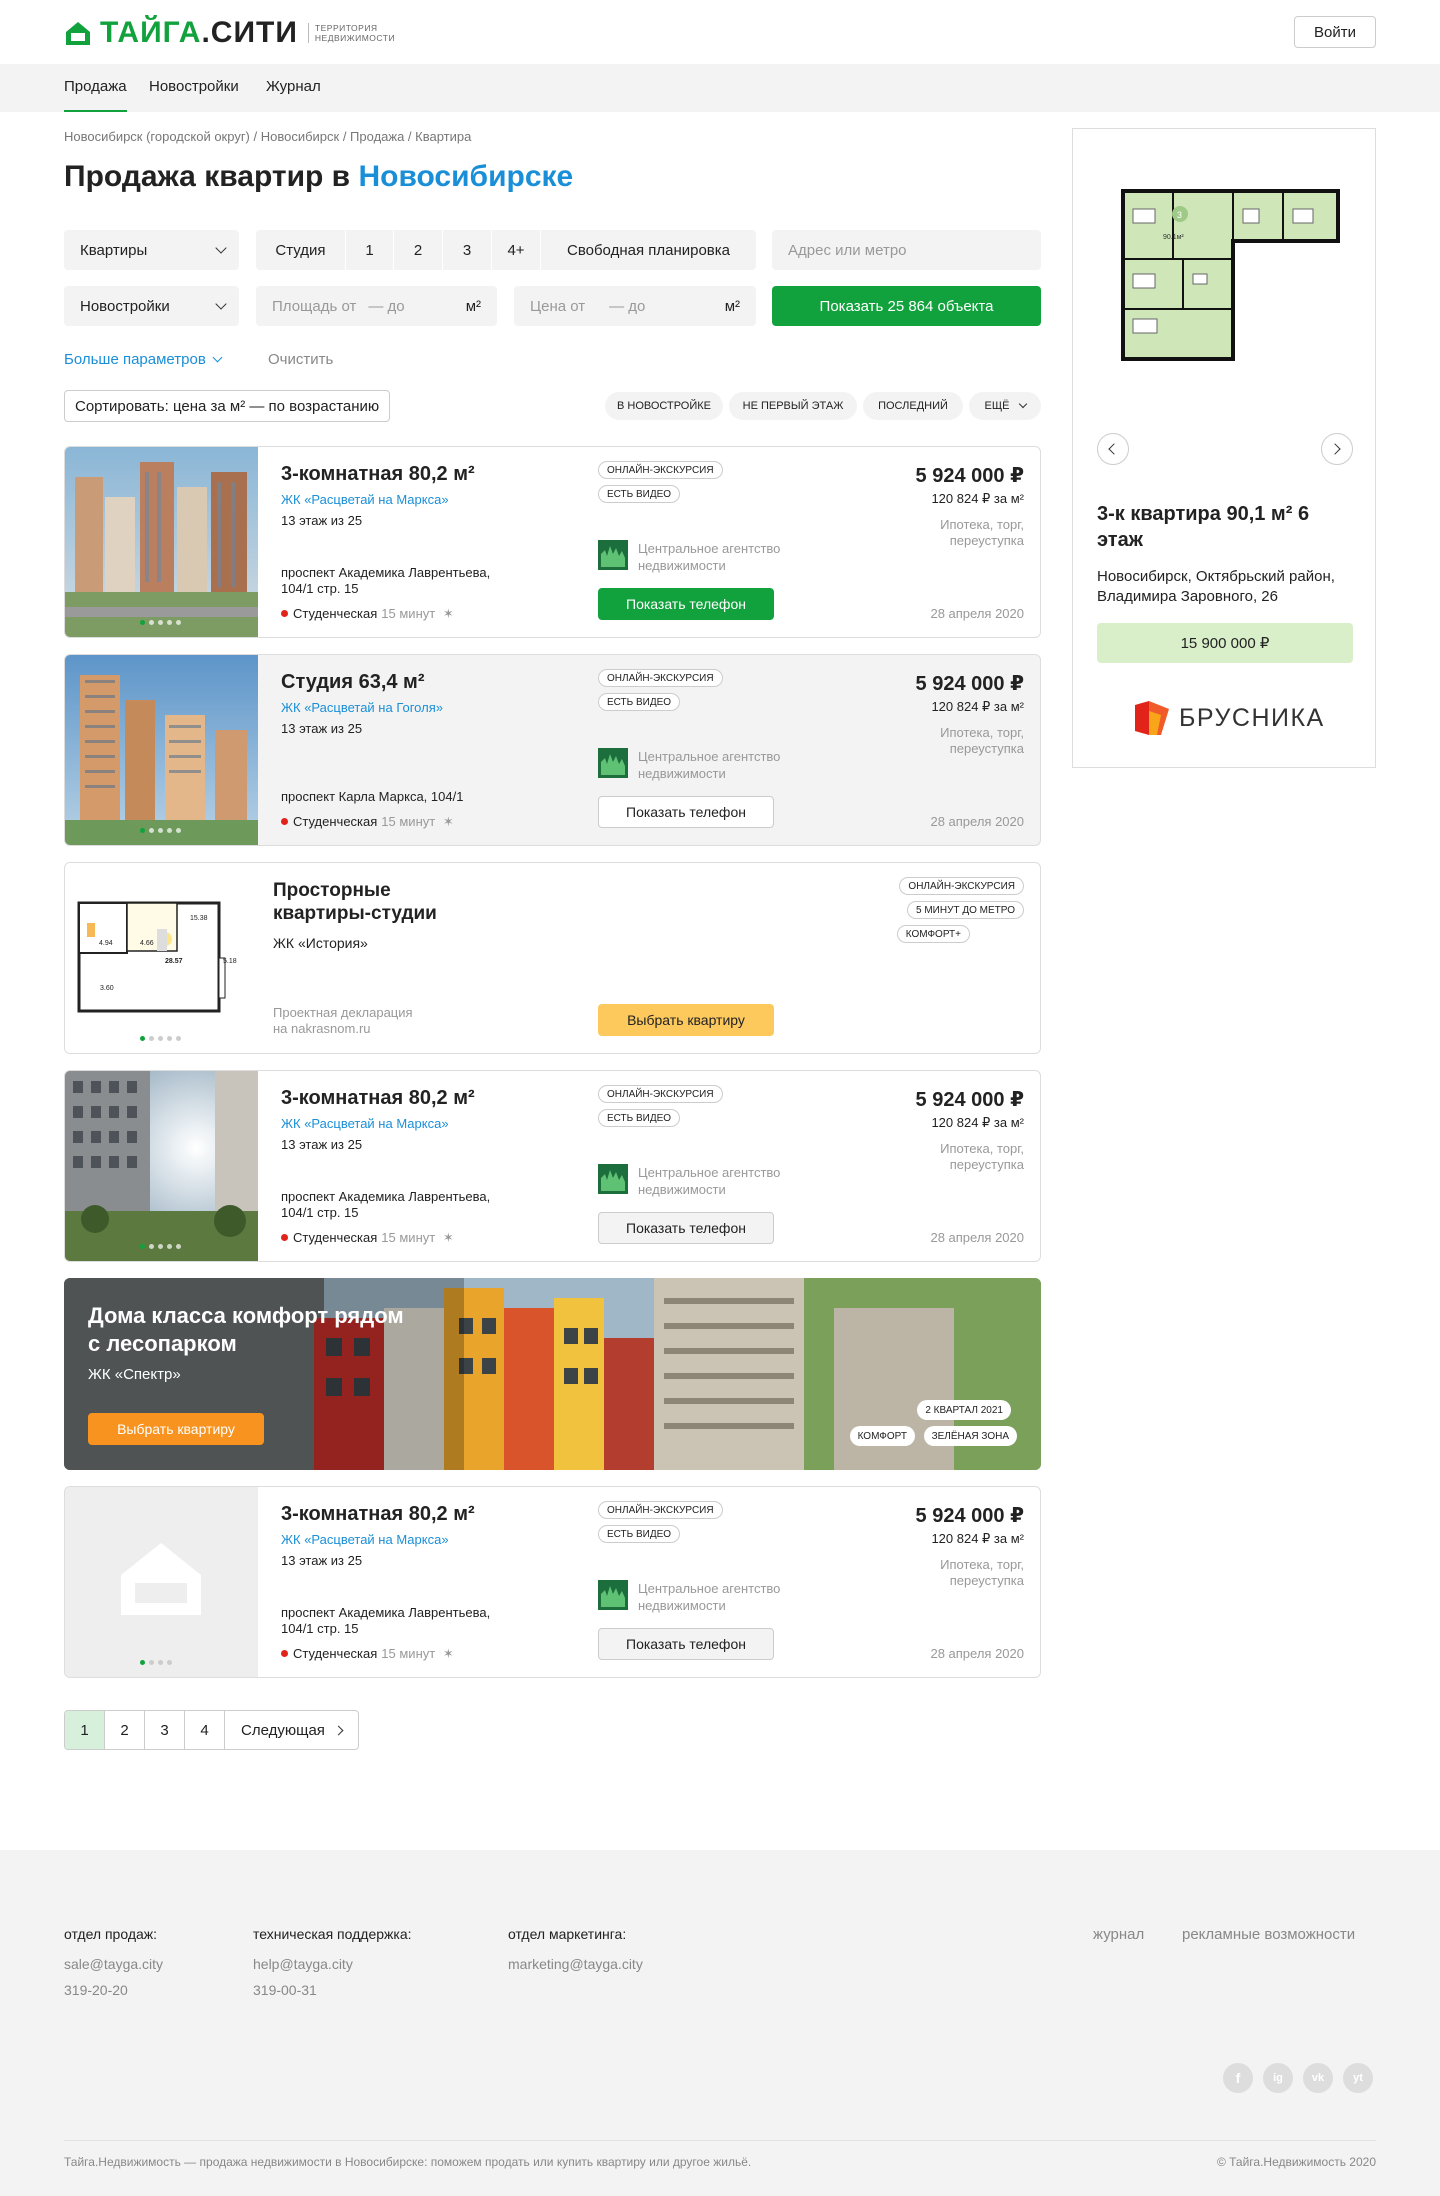 This screenshot has height=2196, width=1440. I want to click on sidebar-floor-plan: 3 90.1м², so click(1228, 276).